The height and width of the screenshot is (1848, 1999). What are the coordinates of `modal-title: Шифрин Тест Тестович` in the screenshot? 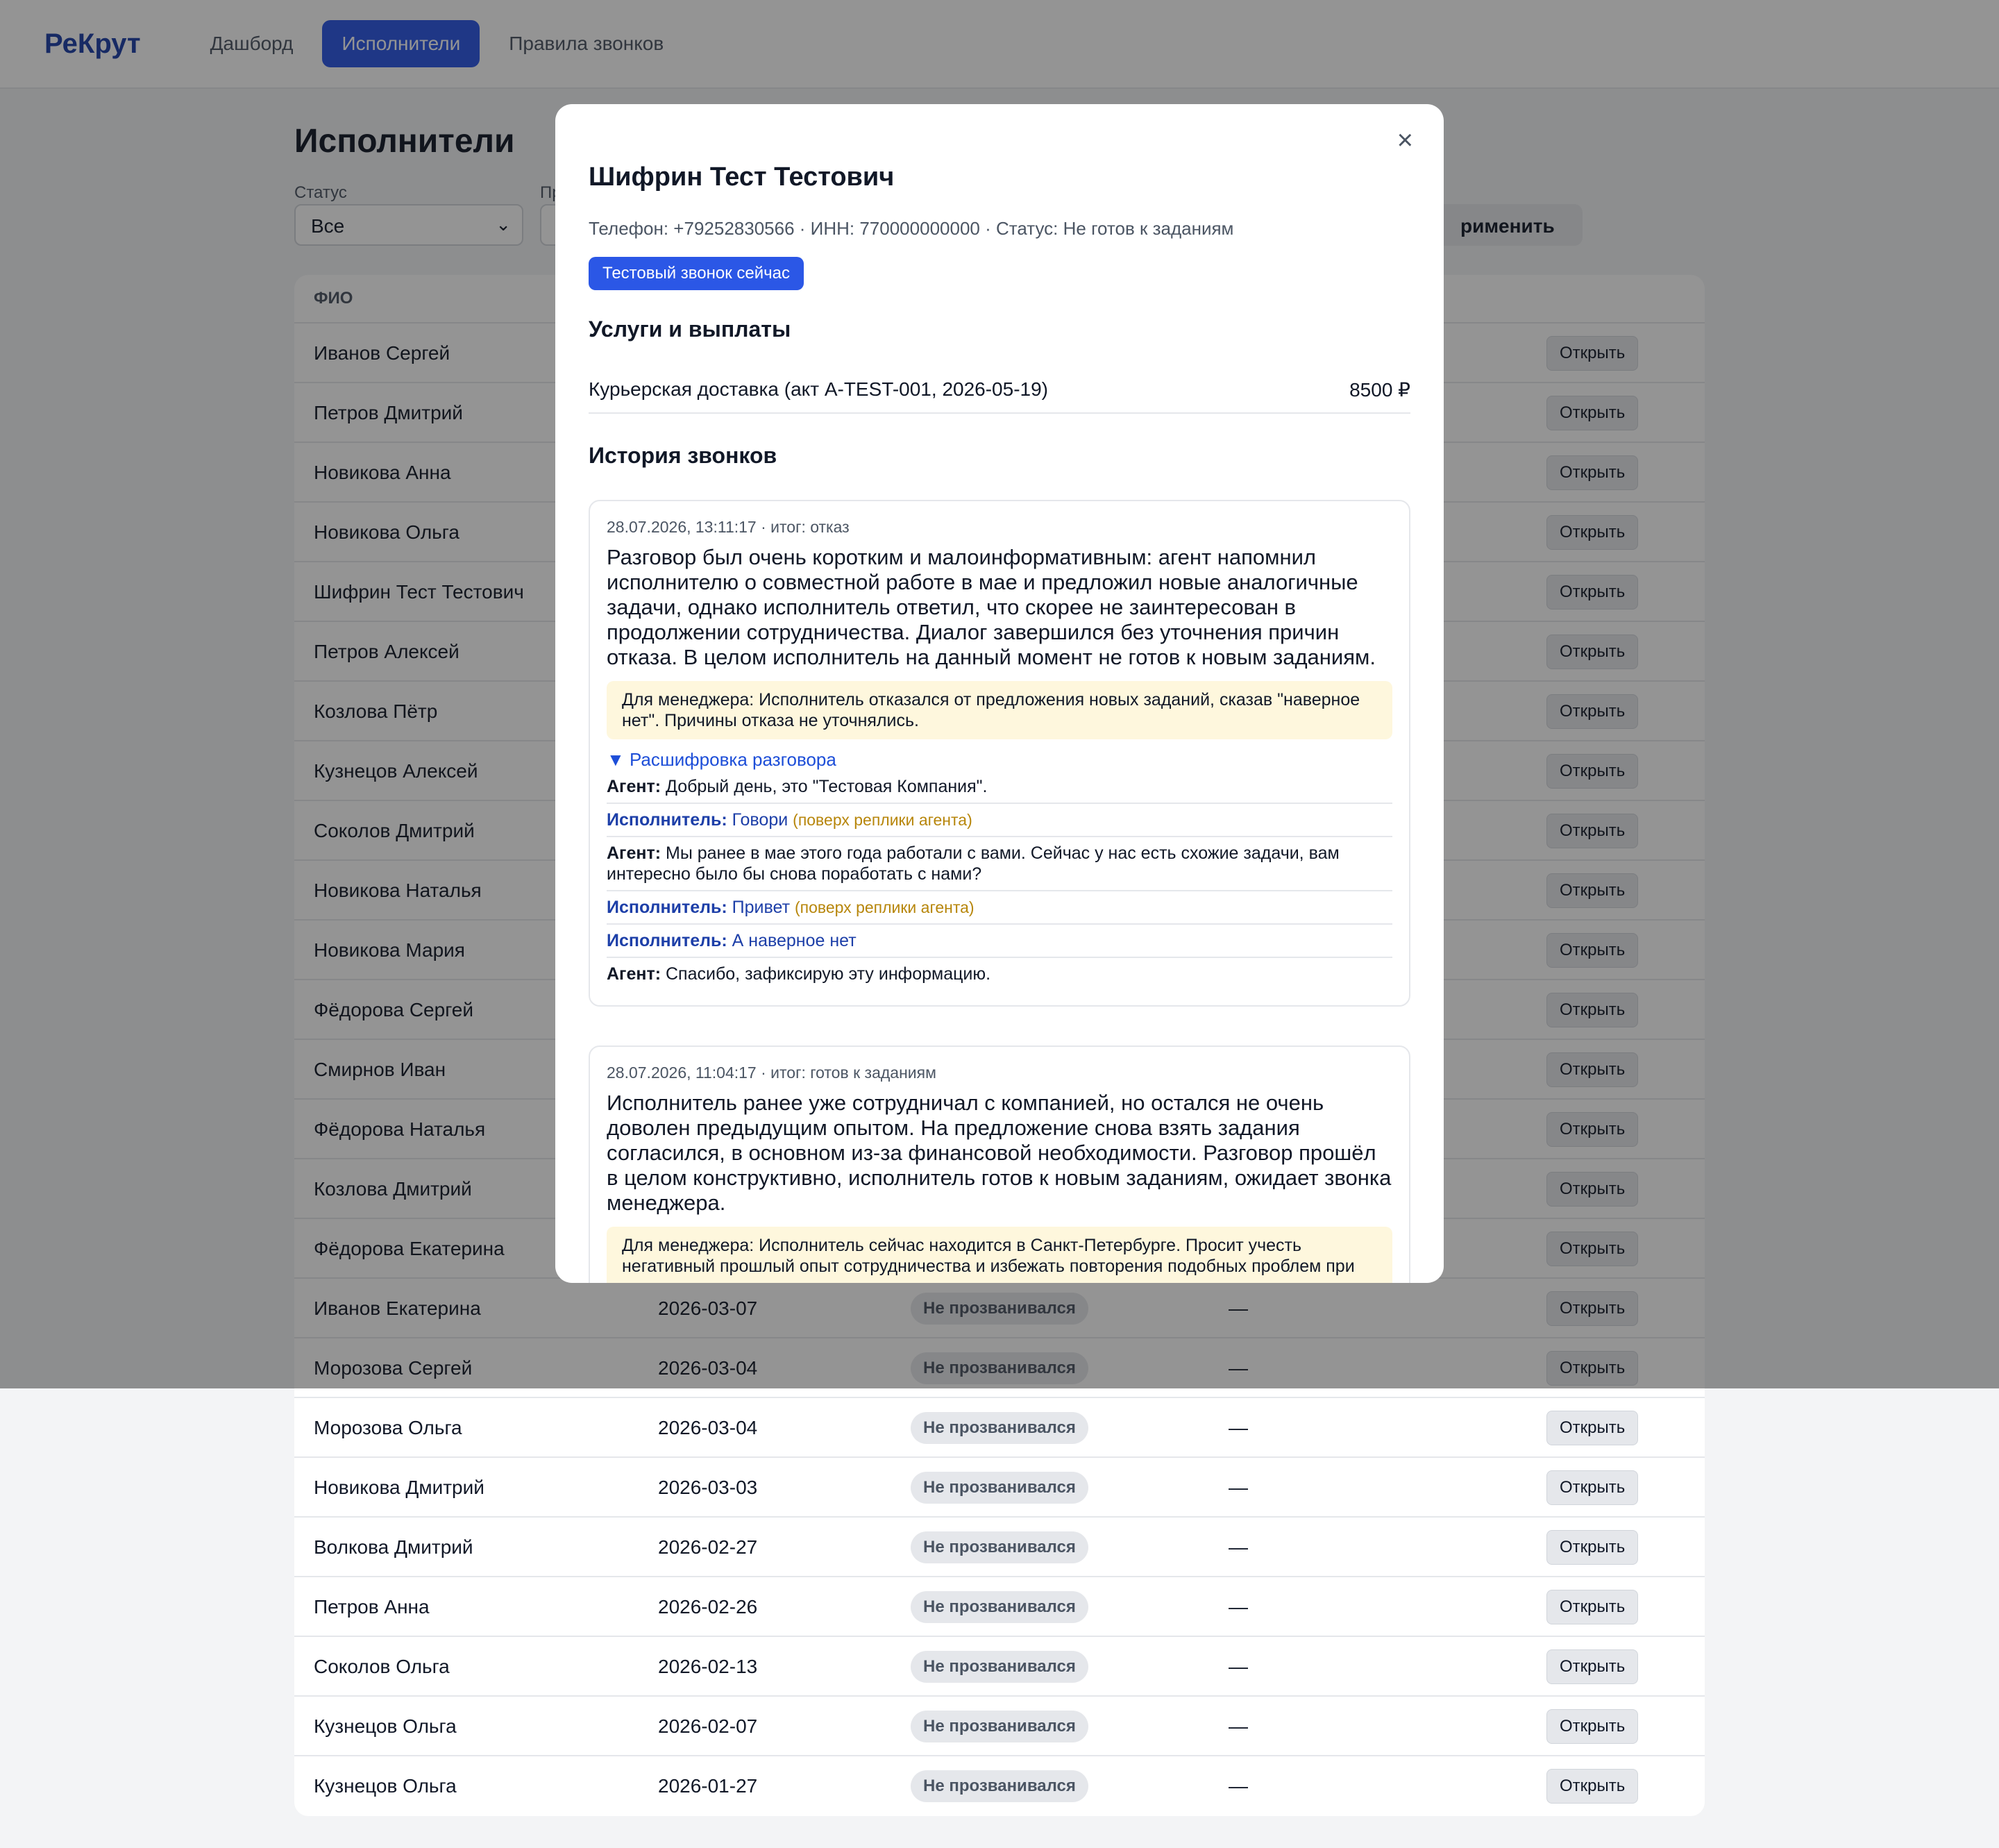 It's located at (742, 177).